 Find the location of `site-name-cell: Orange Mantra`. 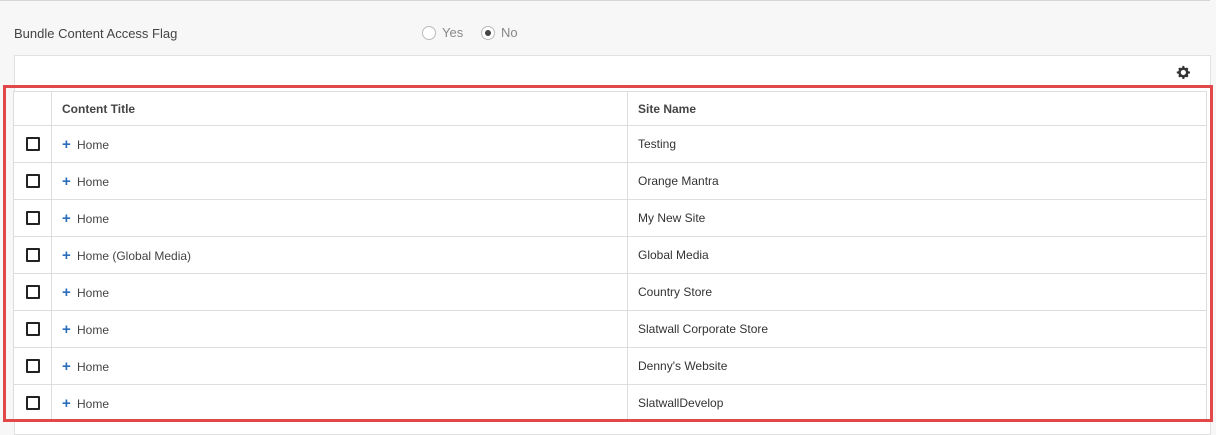

site-name-cell: Orange Mantra is located at coordinates (917, 181).